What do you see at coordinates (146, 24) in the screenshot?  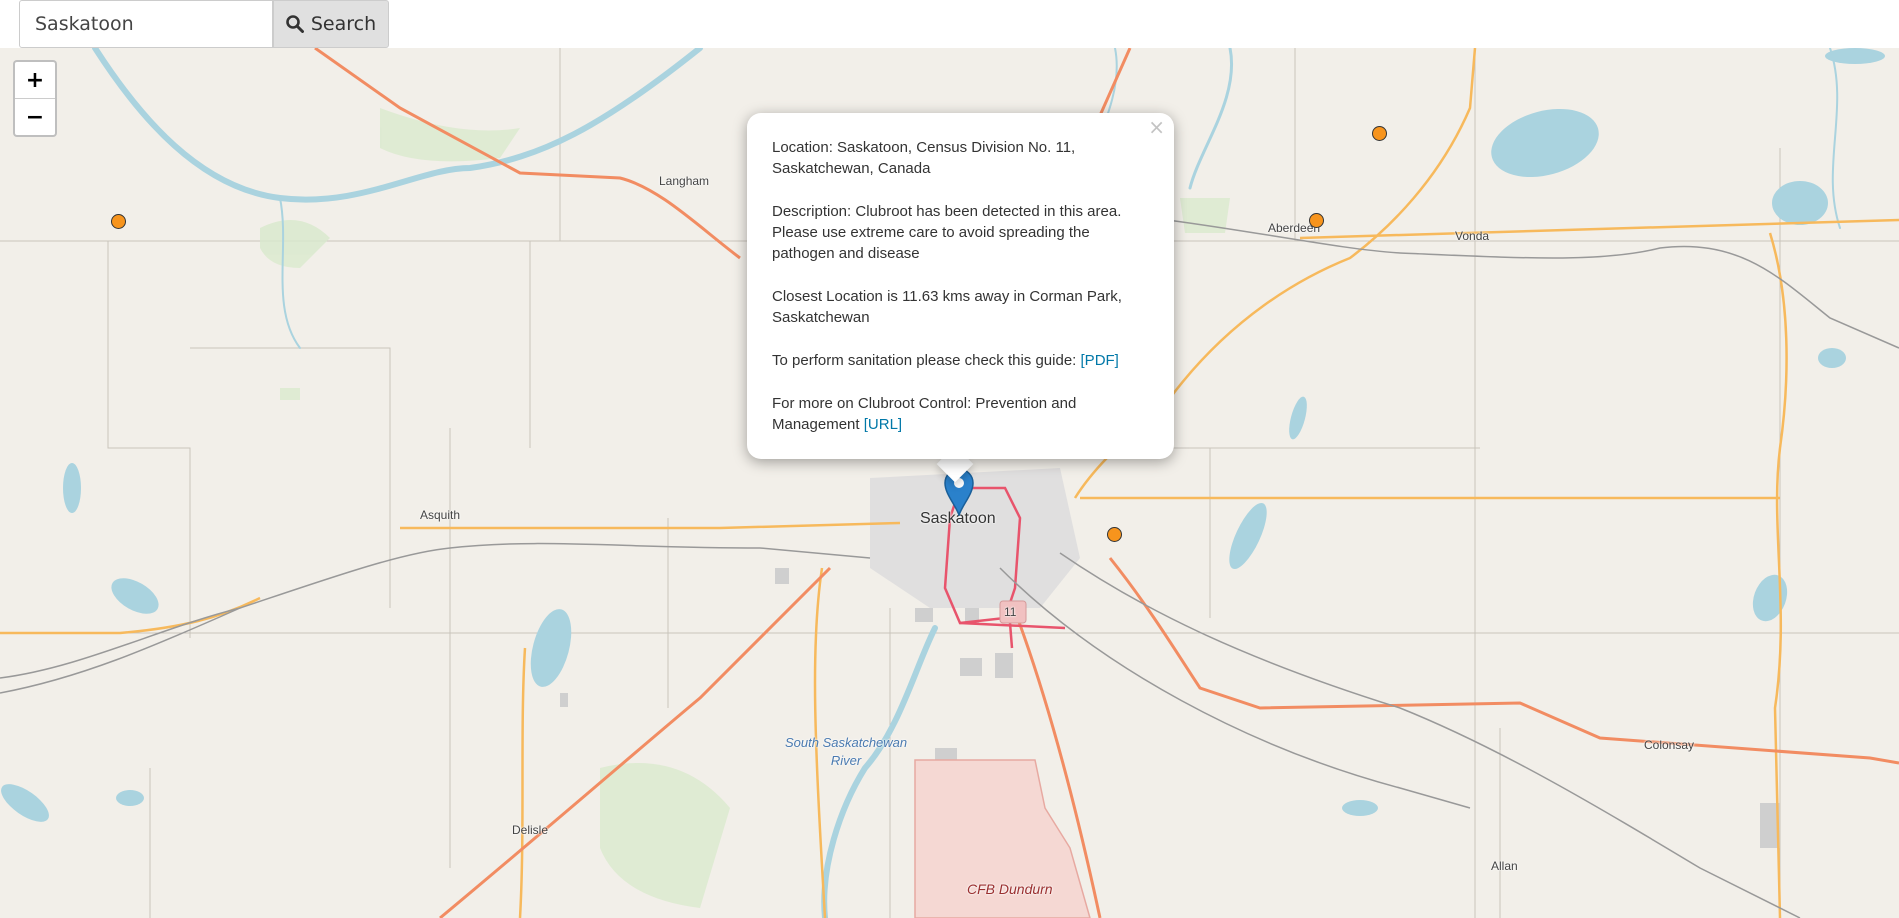 I see `search-input` at bounding box center [146, 24].